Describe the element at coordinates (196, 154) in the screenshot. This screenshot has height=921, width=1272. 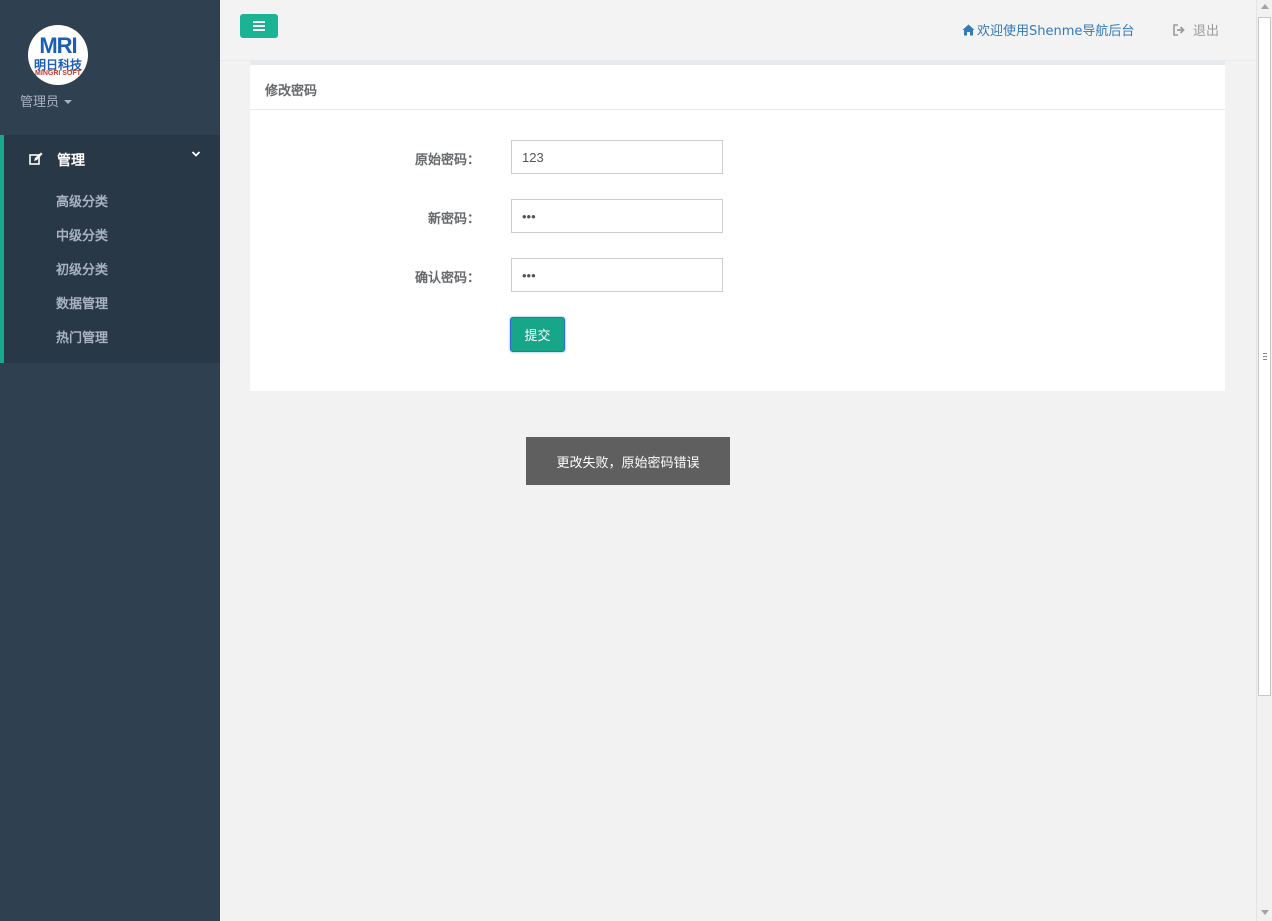
I see `chevron-down-icon` at that location.